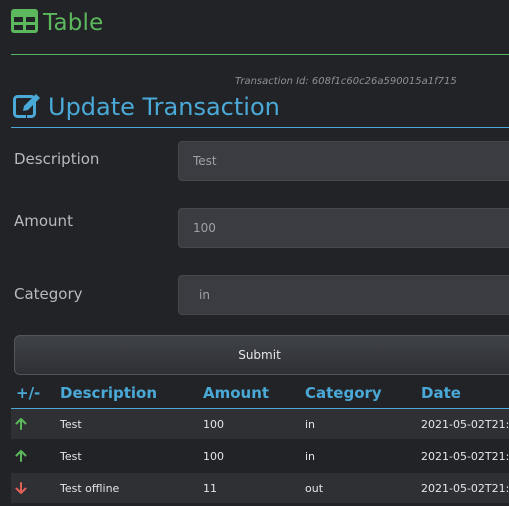  I want to click on table-icon, so click(24, 23).